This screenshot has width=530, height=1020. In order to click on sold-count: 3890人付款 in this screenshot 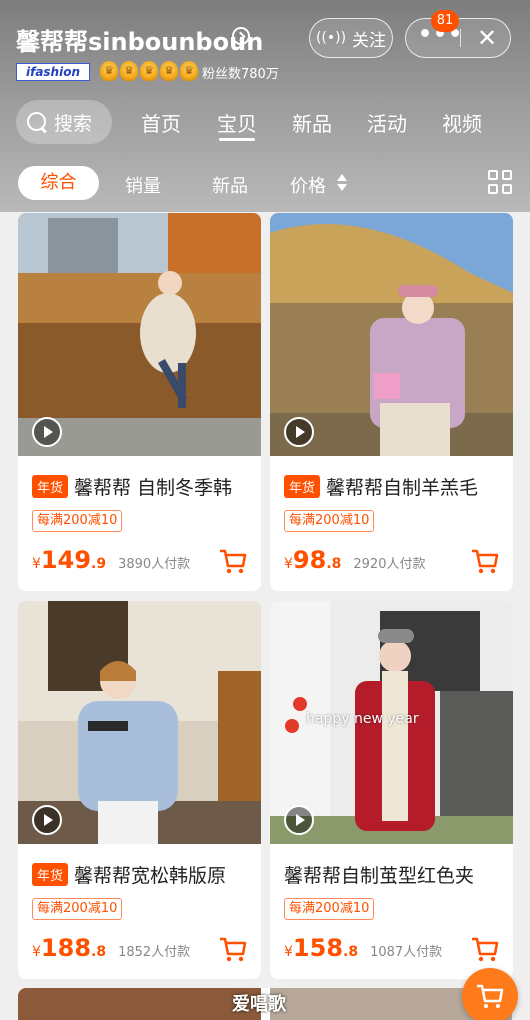, I will do `click(154, 564)`.